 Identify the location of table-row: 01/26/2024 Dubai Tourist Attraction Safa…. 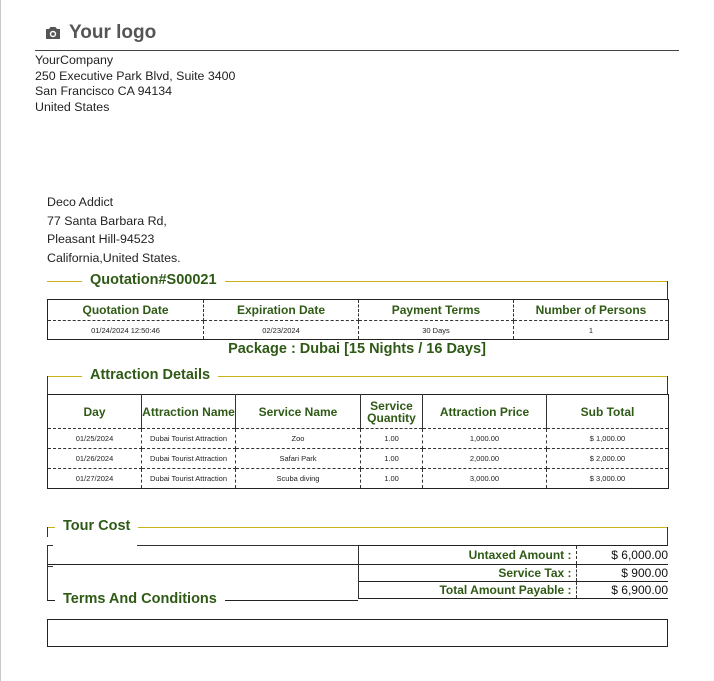
(358, 458).